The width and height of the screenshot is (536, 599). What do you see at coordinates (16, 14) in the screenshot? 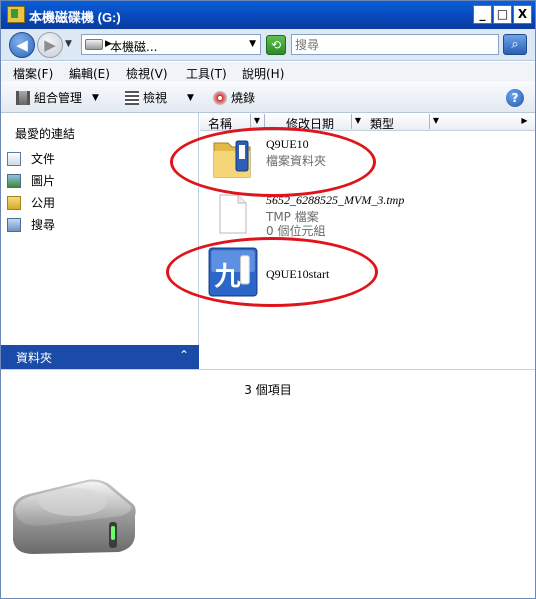
I see `drive-app-icon` at bounding box center [16, 14].